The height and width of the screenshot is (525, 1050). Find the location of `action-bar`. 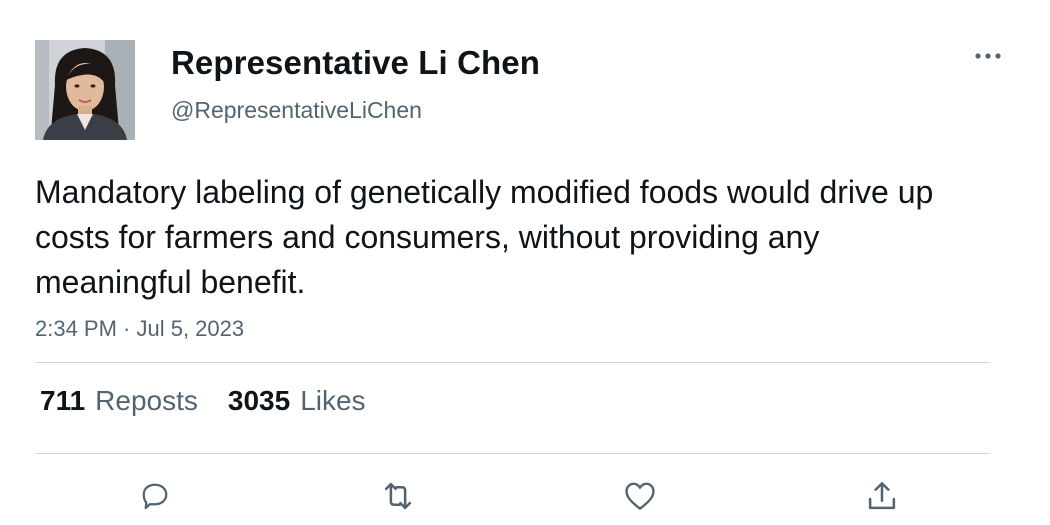

action-bar is located at coordinates (525, 495).